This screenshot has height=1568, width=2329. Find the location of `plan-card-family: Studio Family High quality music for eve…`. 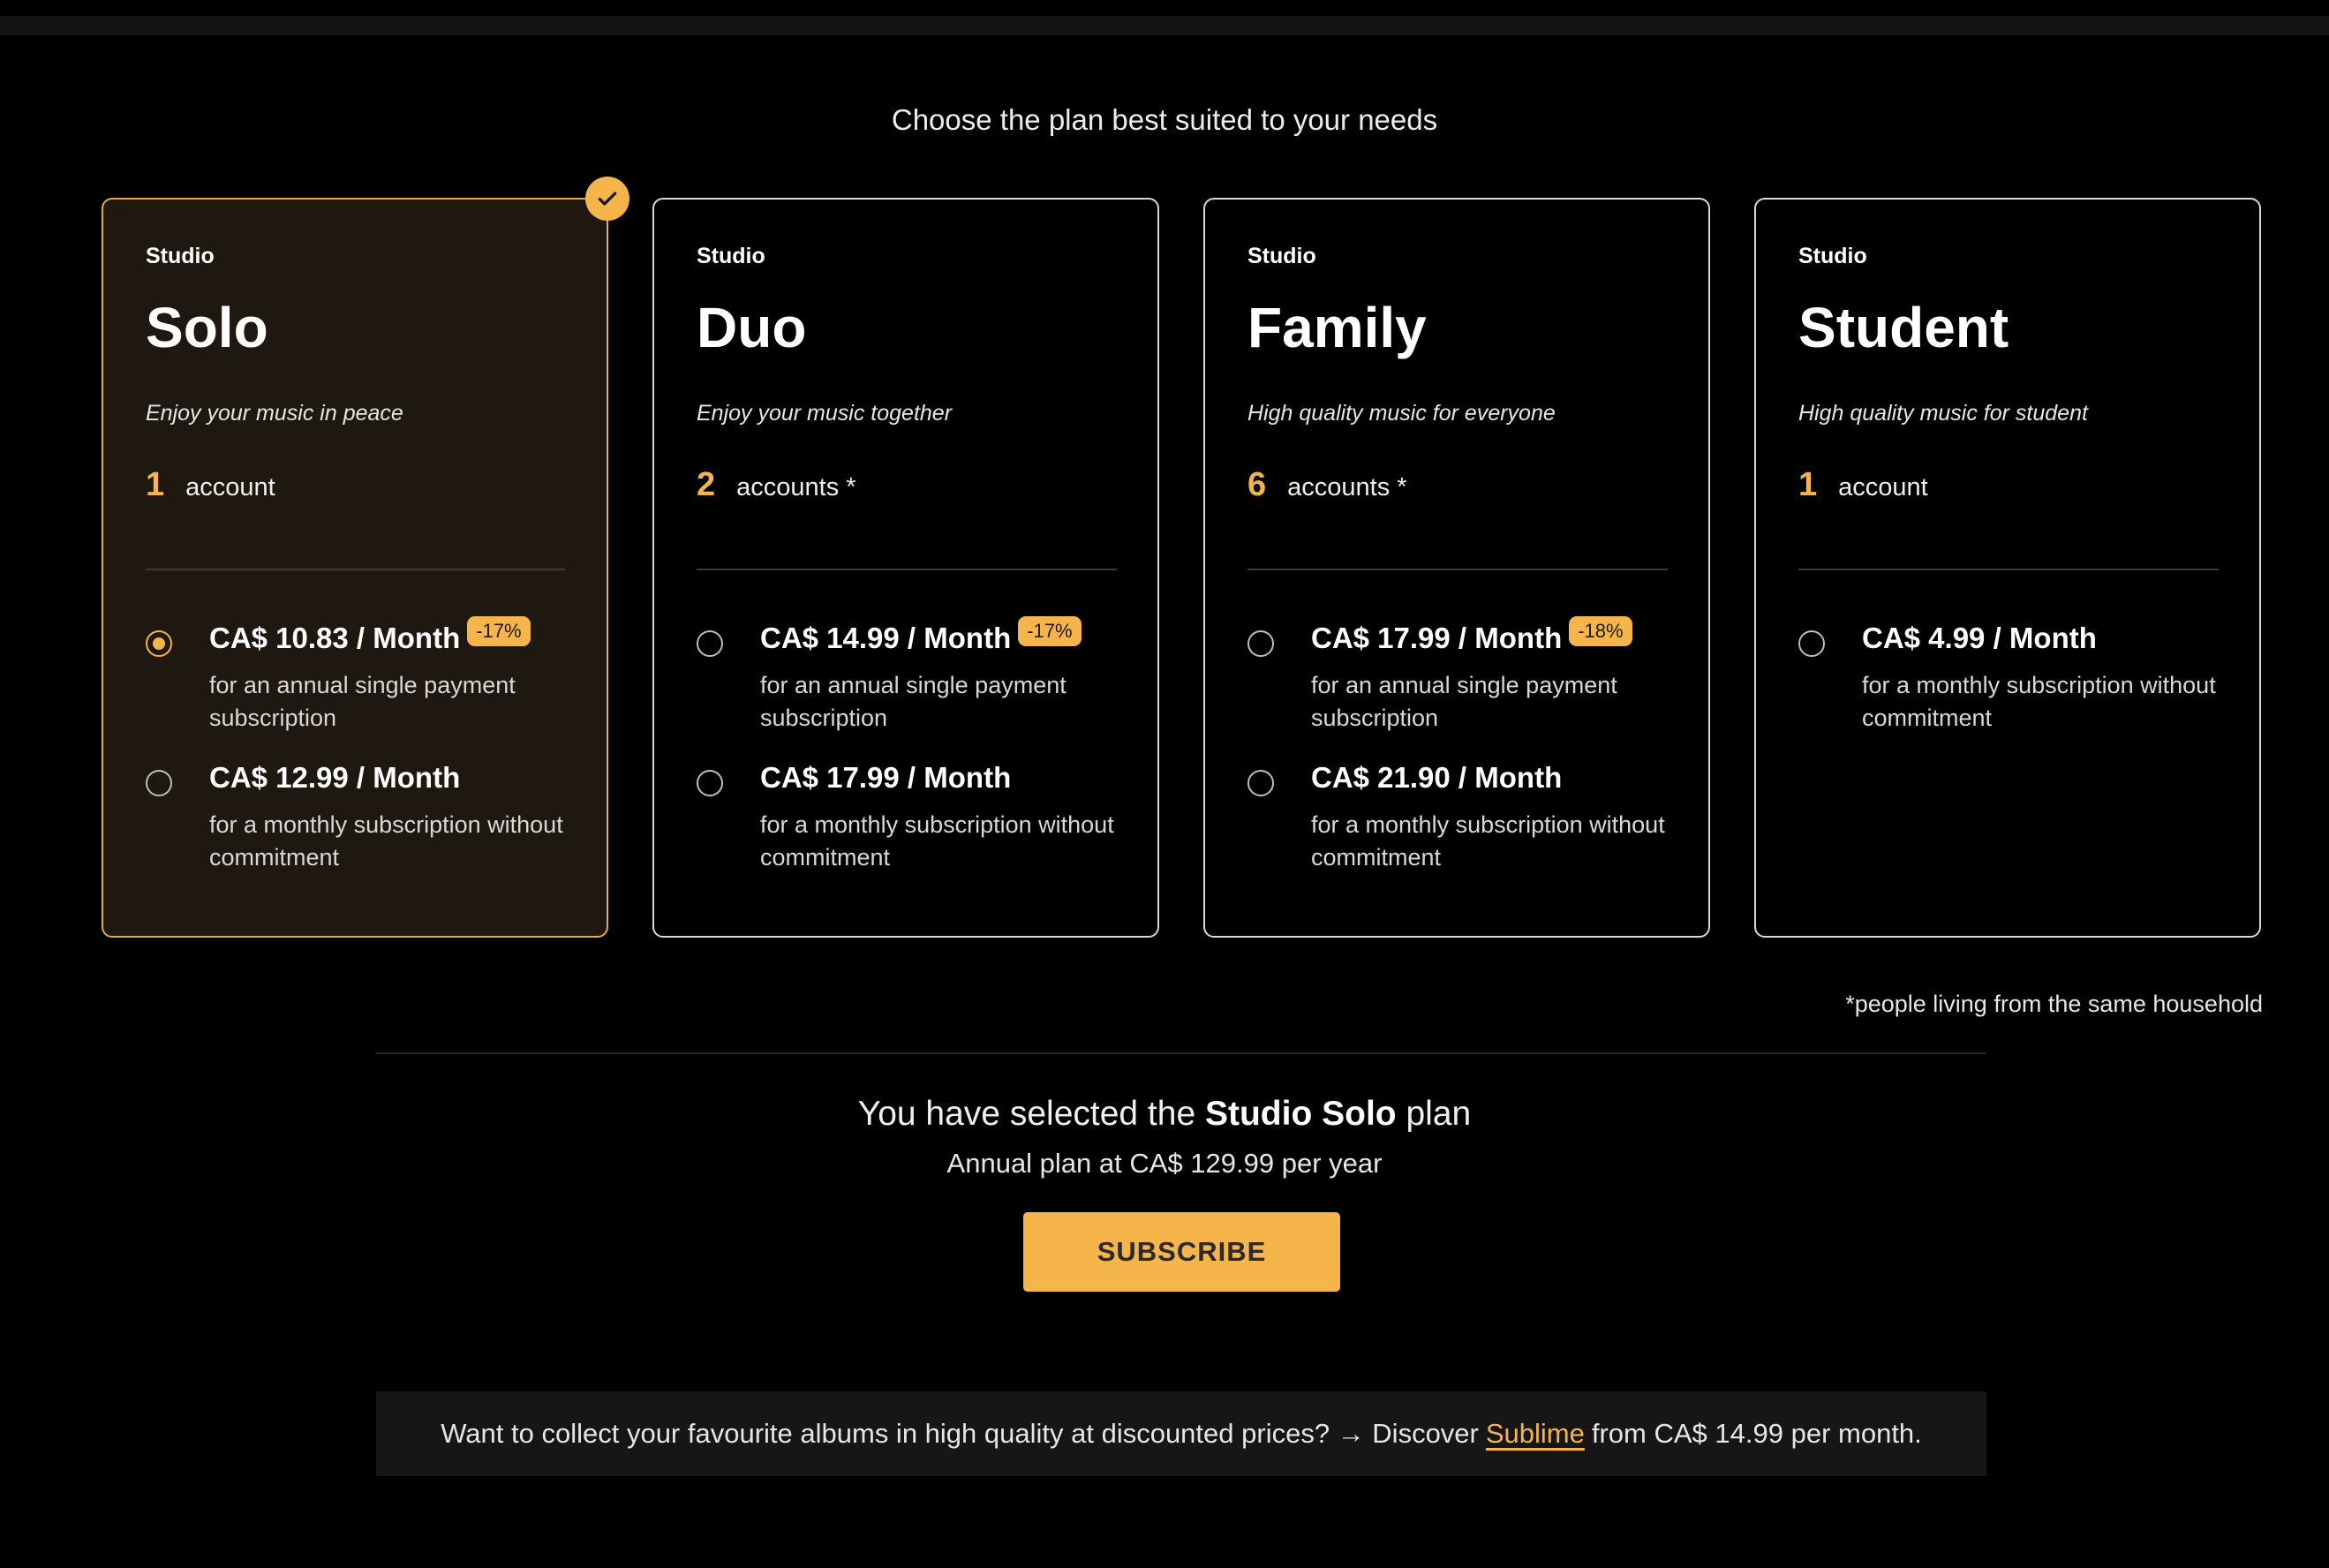

plan-card-family: Studio Family High quality music for eve… is located at coordinates (1457, 568).